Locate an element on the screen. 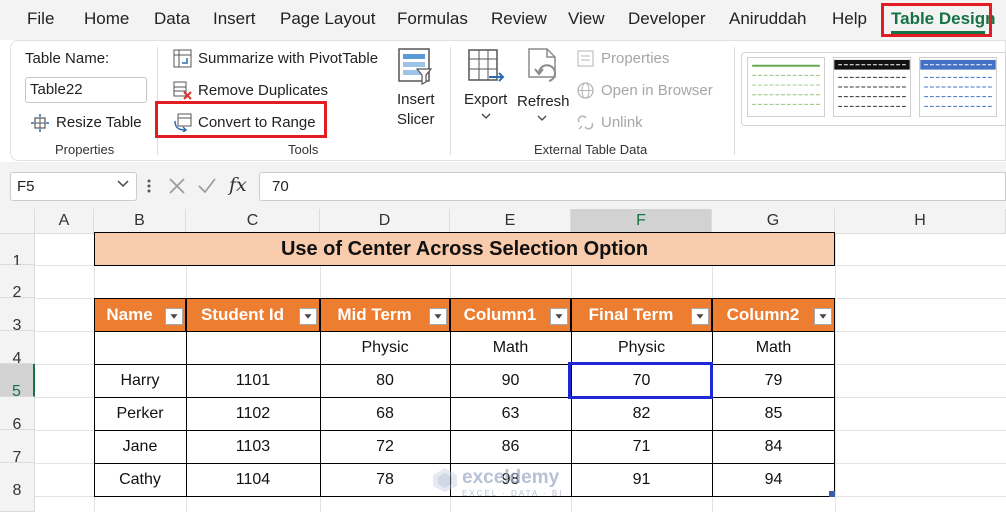 The width and height of the screenshot is (1006, 512). external-data-group-label: External Table Data is located at coordinates (591, 149).